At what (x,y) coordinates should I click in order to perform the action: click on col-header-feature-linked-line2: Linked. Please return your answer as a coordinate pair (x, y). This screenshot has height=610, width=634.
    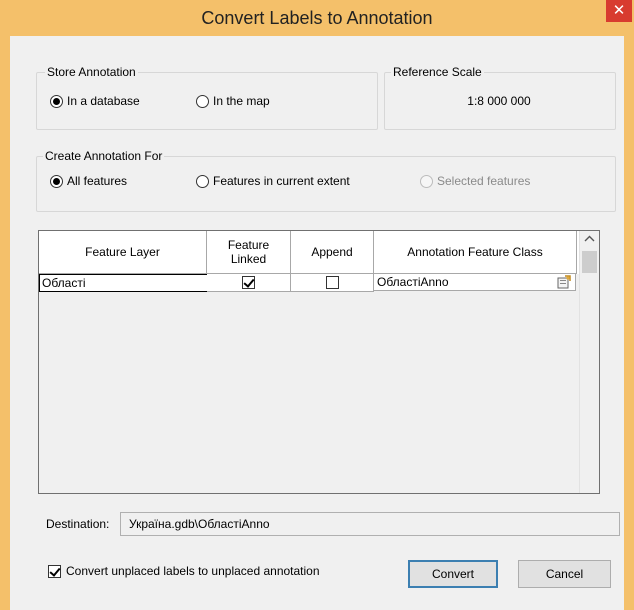
    Looking at the image, I should click on (248, 259).